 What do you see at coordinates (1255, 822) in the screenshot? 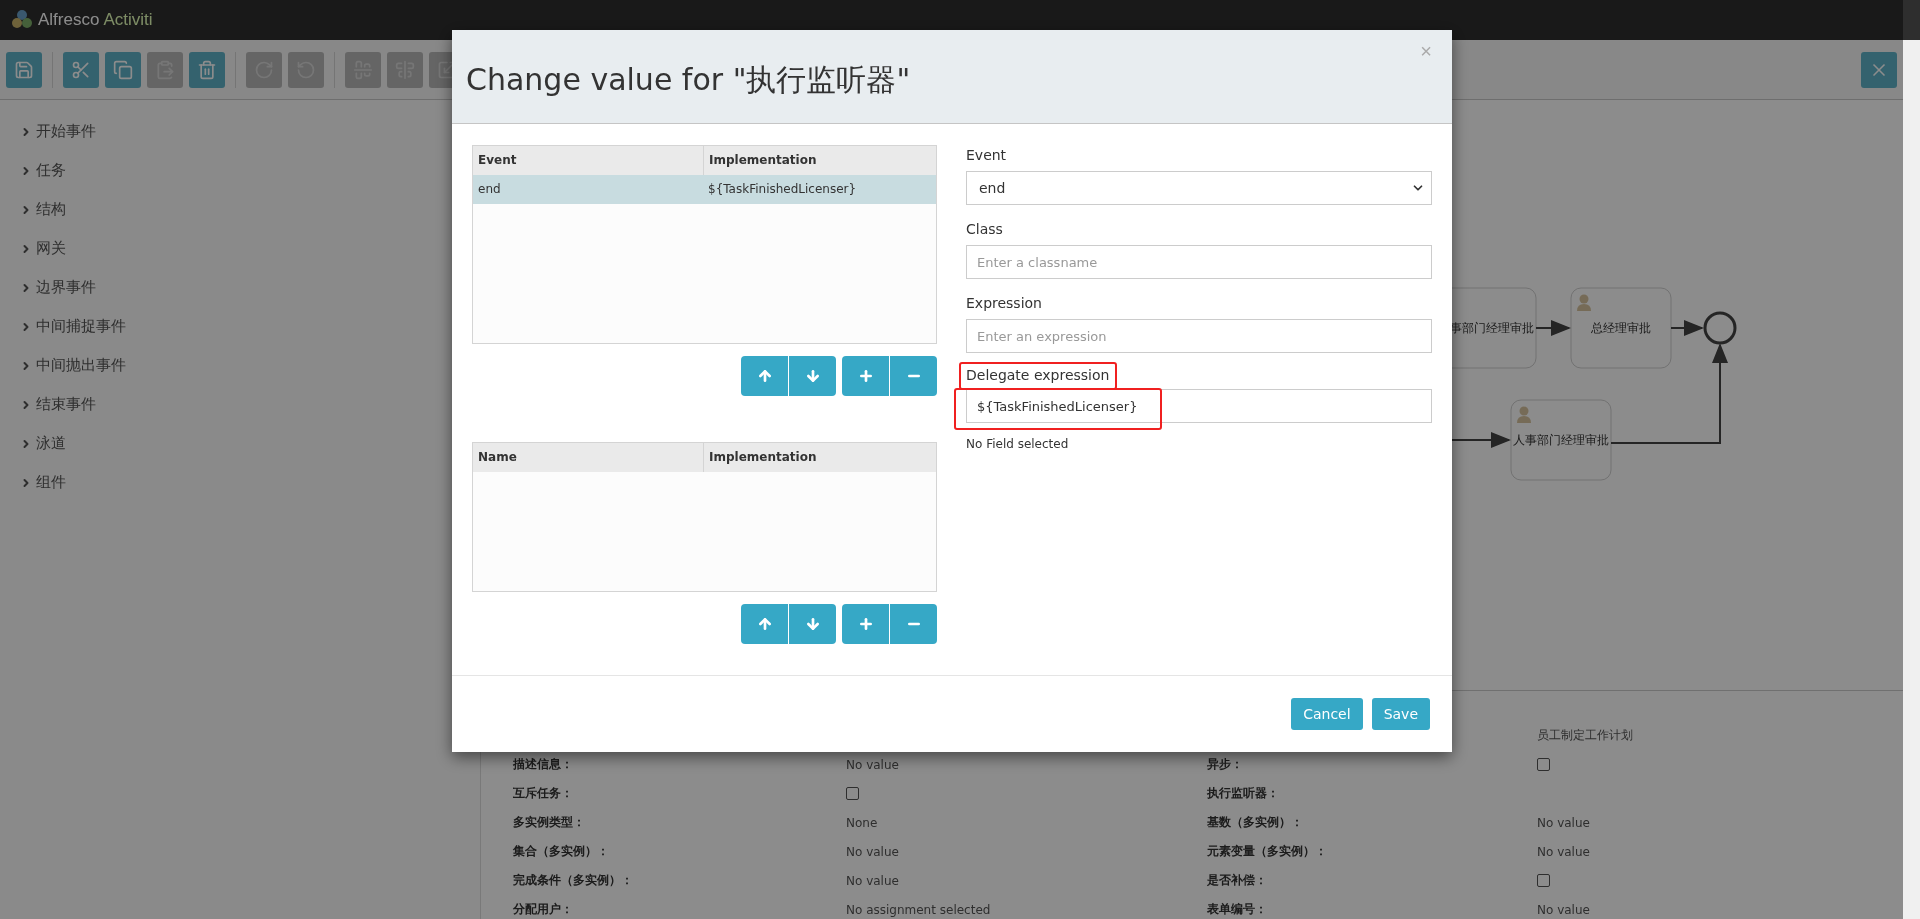
I see `property-label: 基数（多实例）：` at bounding box center [1255, 822].